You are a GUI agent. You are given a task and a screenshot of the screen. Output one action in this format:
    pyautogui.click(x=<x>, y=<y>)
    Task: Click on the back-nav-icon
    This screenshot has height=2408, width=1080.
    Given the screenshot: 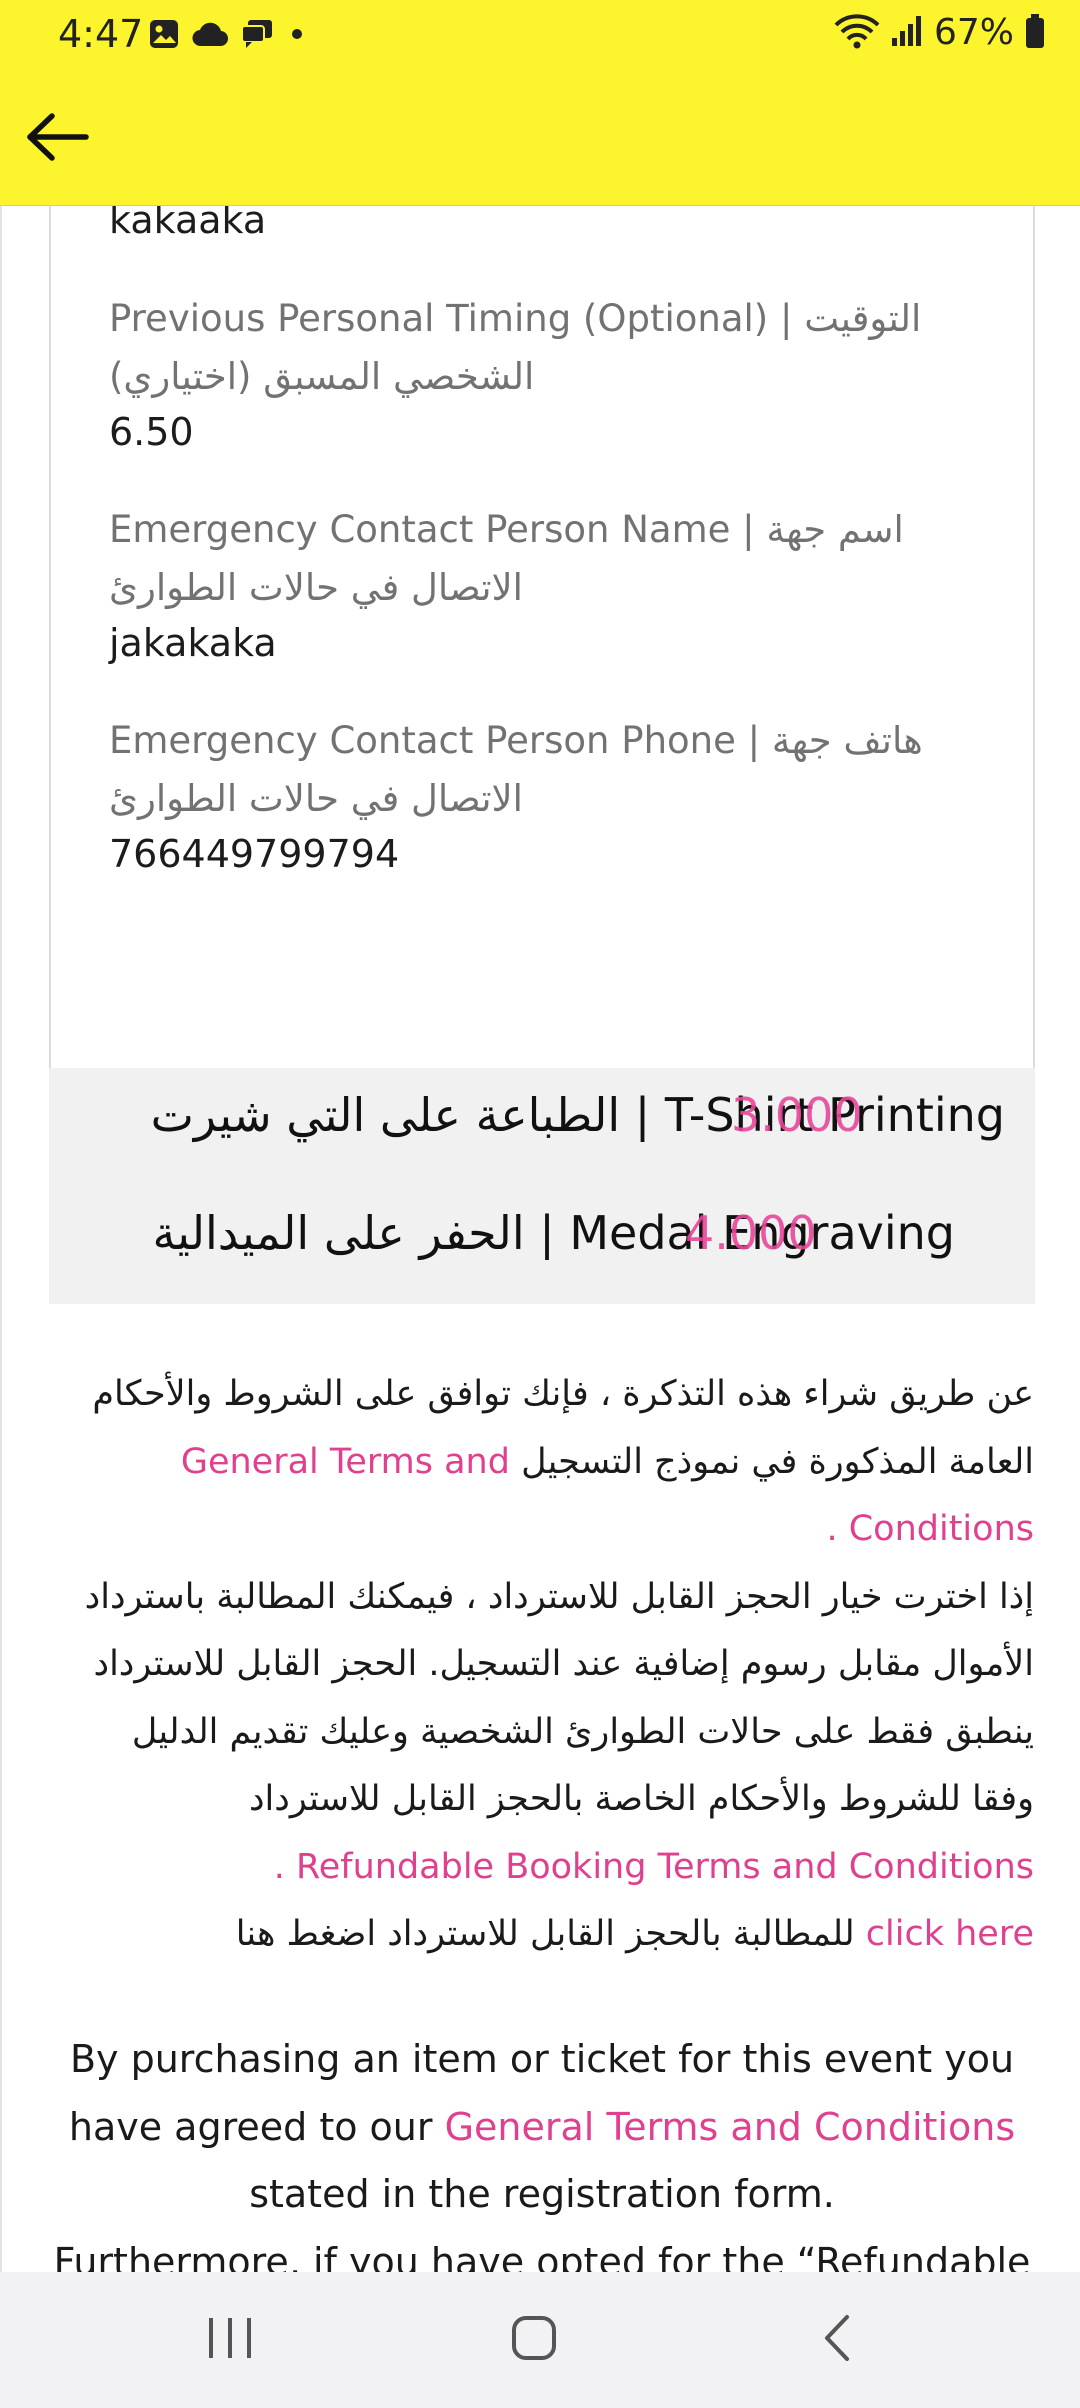 What is the action you would take?
    pyautogui.click(x=837, y=2340)
    